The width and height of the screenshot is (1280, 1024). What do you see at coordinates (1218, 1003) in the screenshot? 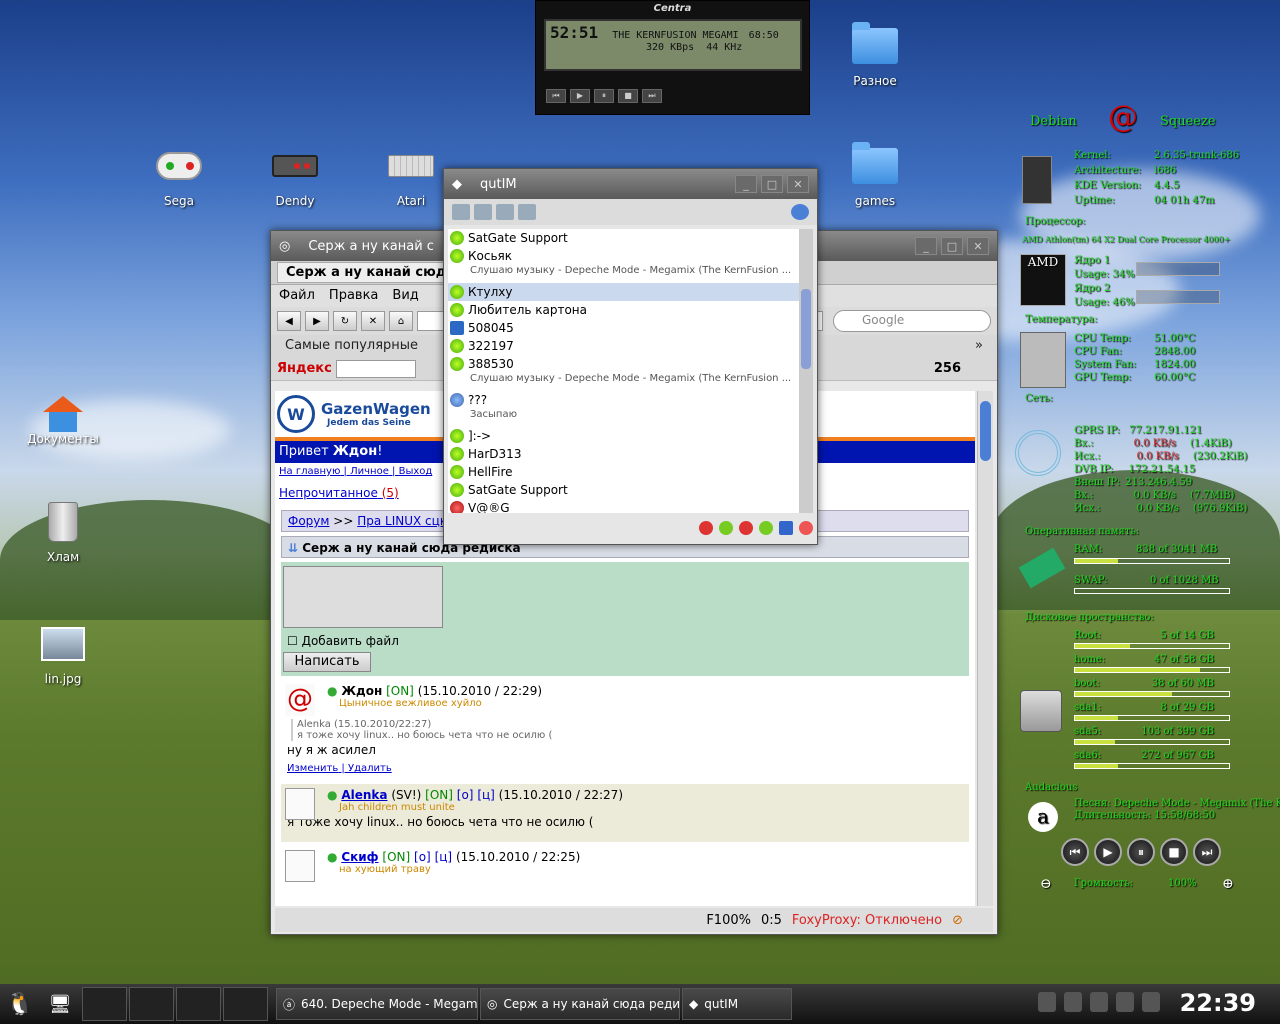
I see `clock: 22:39` at bounding box center [1218, 1003].